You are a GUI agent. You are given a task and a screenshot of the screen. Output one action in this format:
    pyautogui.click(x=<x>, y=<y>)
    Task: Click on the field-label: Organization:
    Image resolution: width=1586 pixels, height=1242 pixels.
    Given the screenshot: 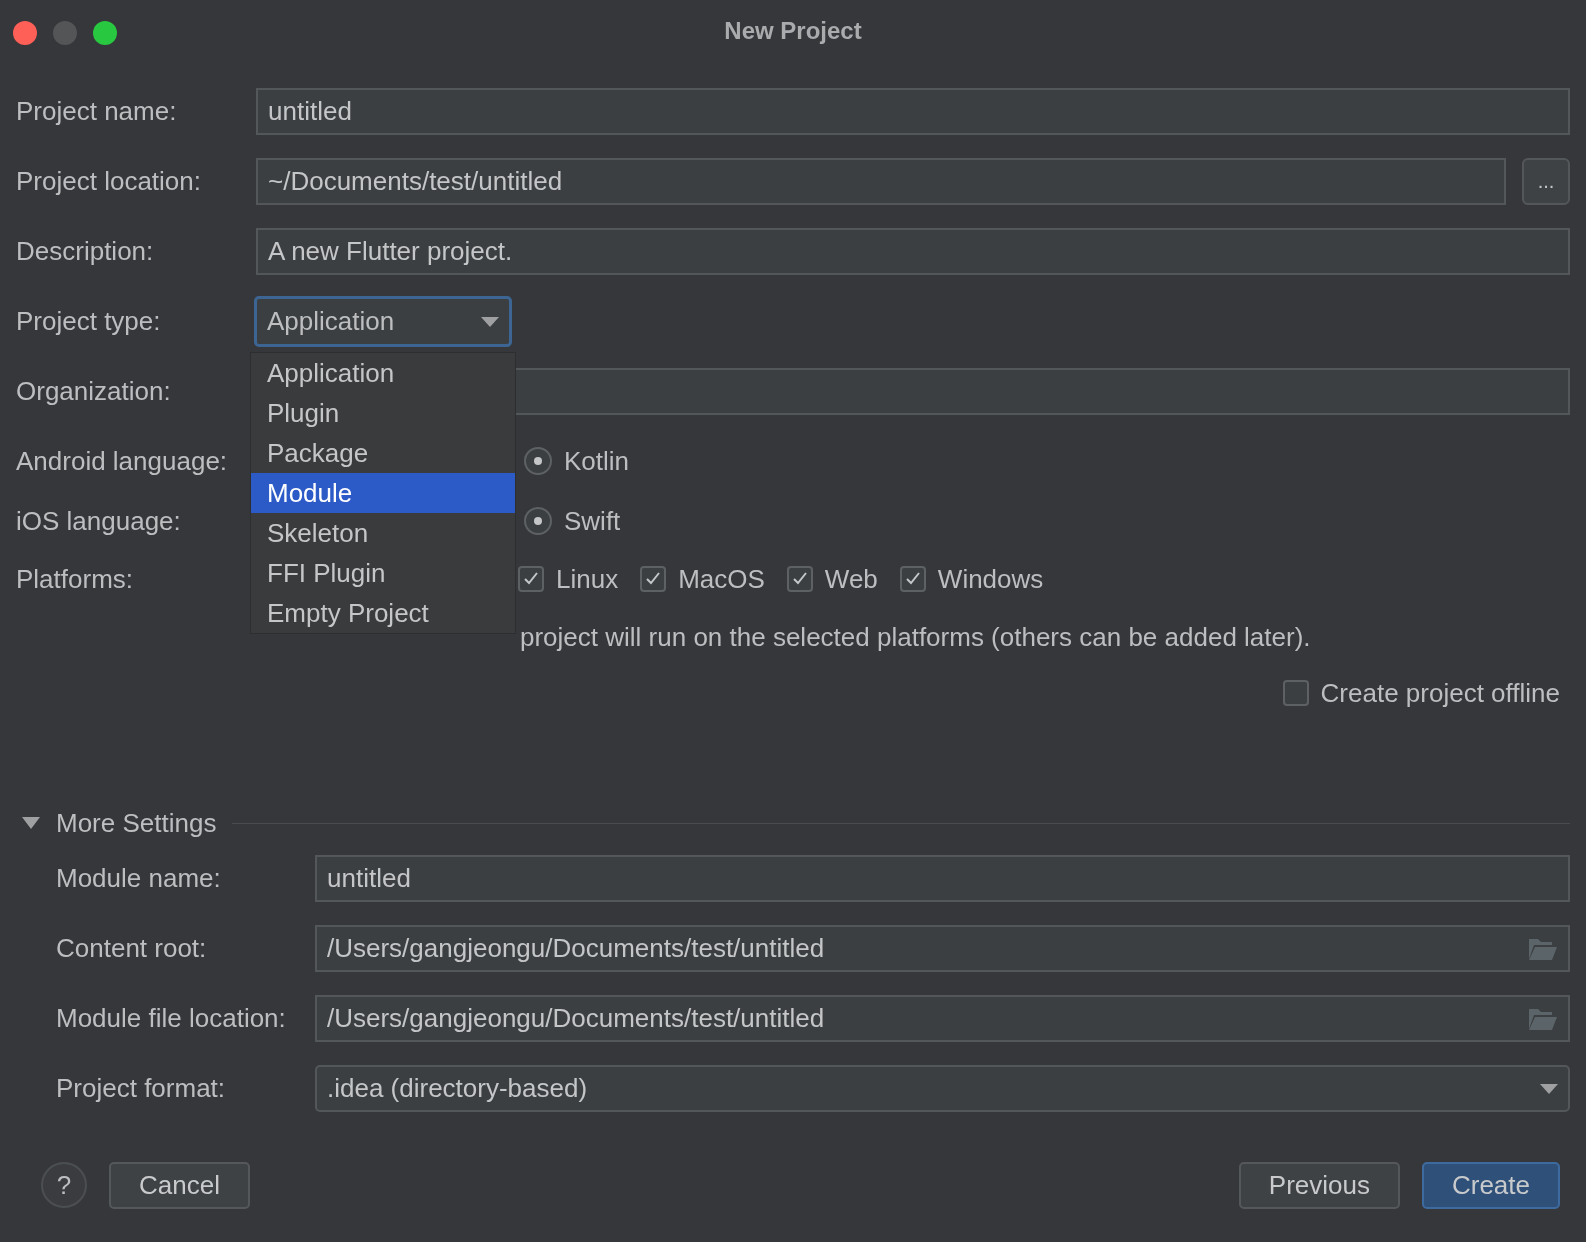 What is the action you would take?
    pyautogui.click(x=94, y=391)
    